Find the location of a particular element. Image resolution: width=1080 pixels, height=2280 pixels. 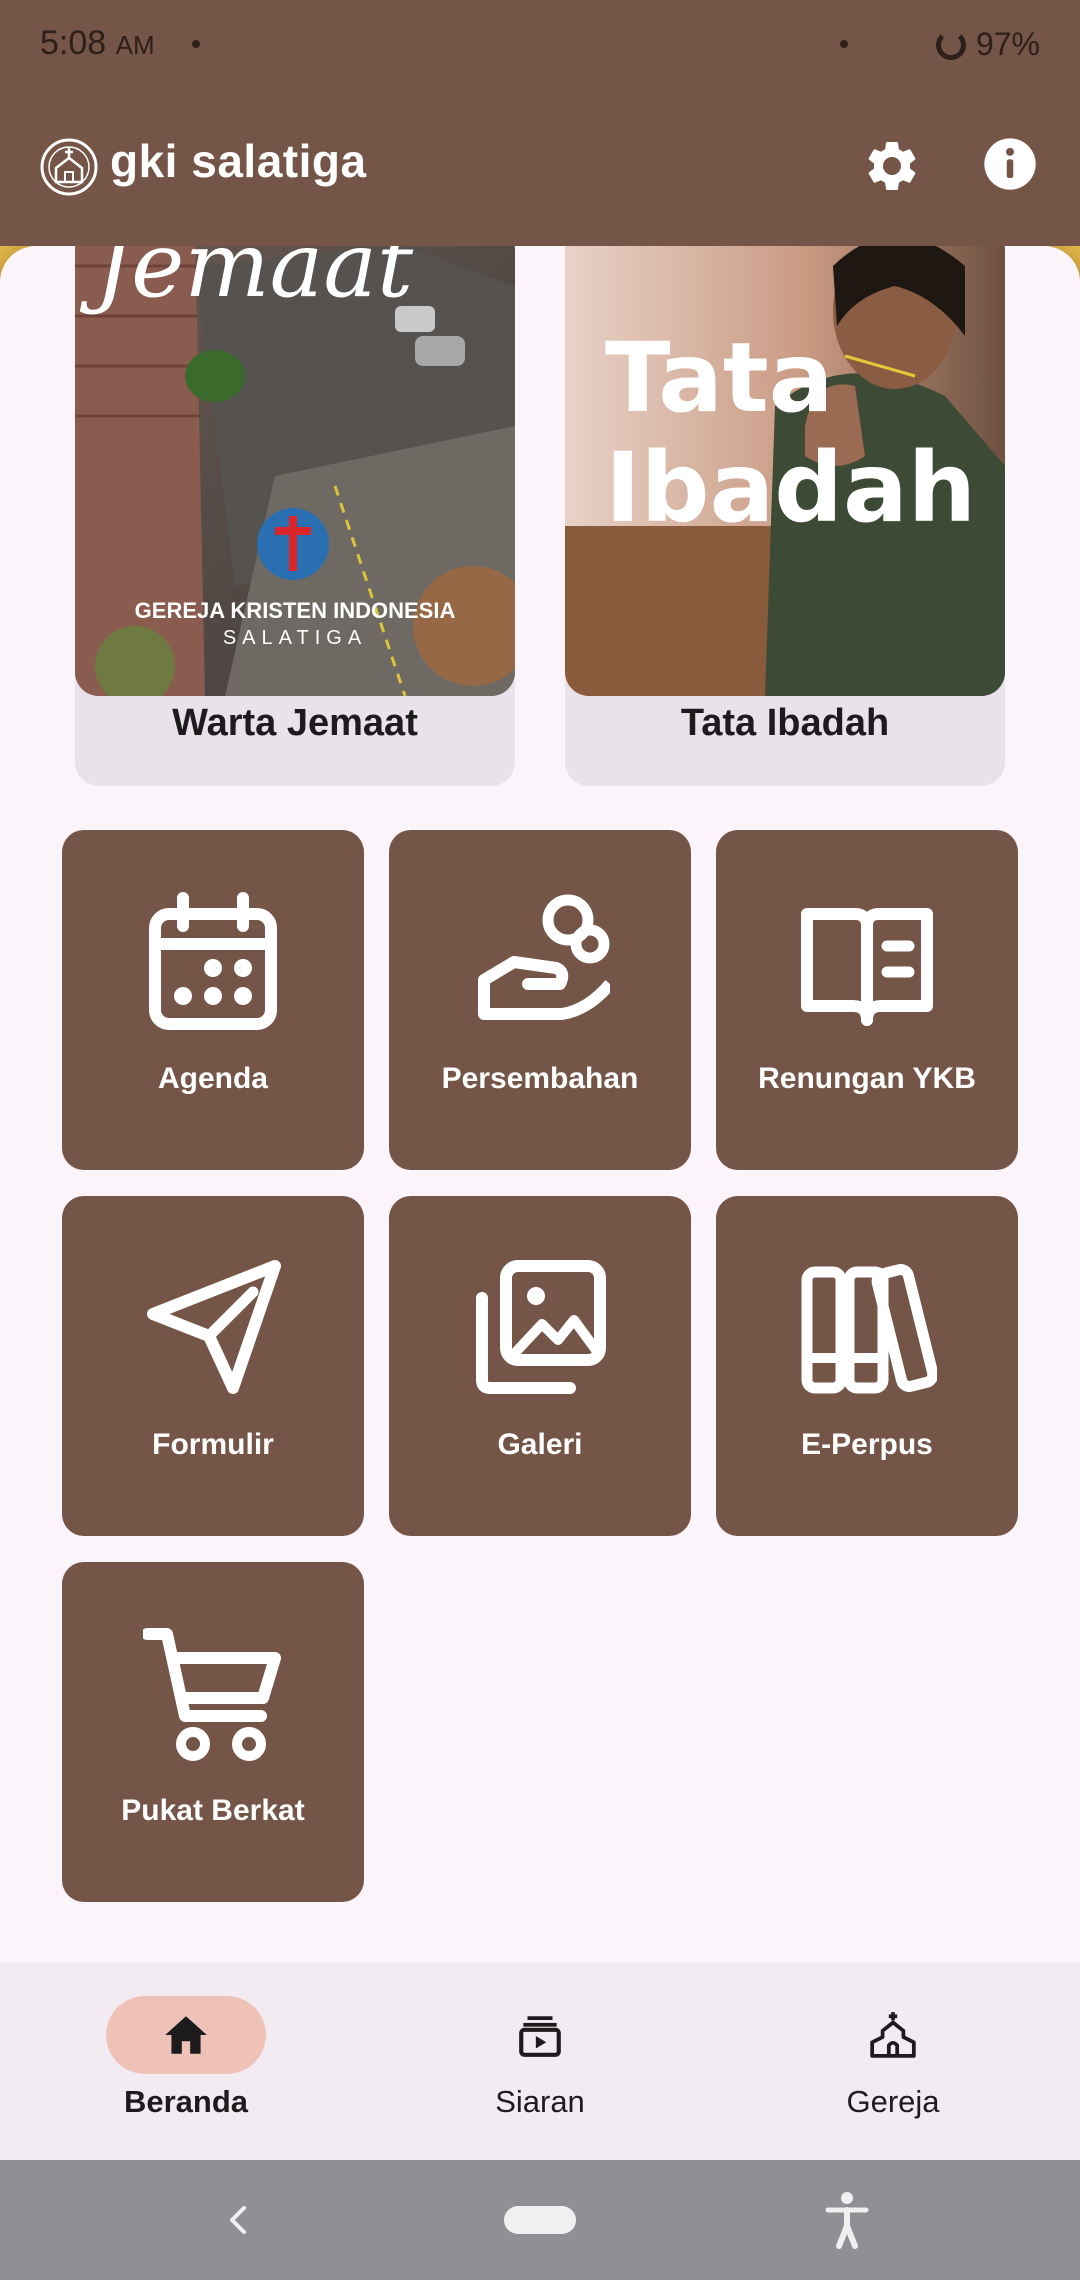

banner-label: Tata Ibadah is located at coordinates (785, 723).